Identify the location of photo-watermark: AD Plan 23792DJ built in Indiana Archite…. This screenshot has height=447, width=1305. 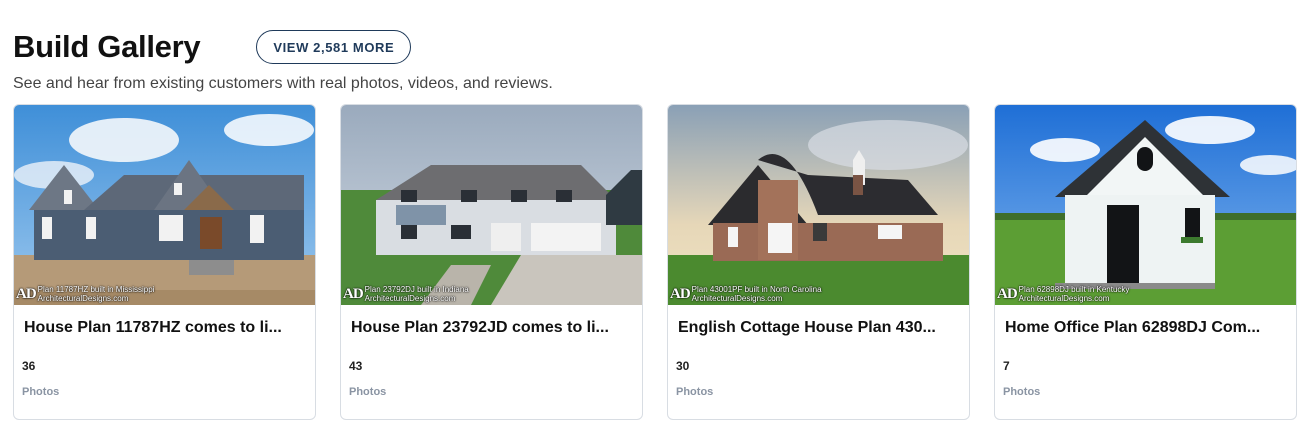
(406, 294).